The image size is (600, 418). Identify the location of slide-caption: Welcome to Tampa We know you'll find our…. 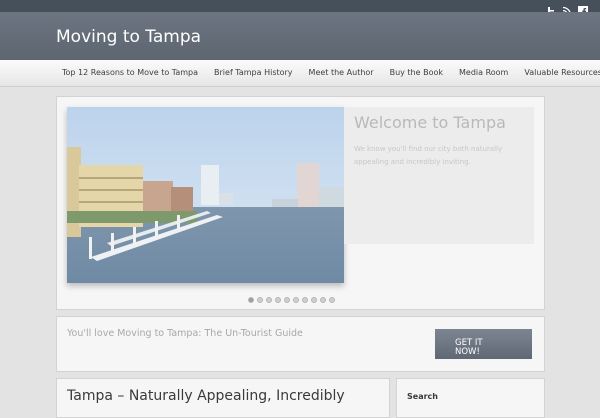
(439, 175).